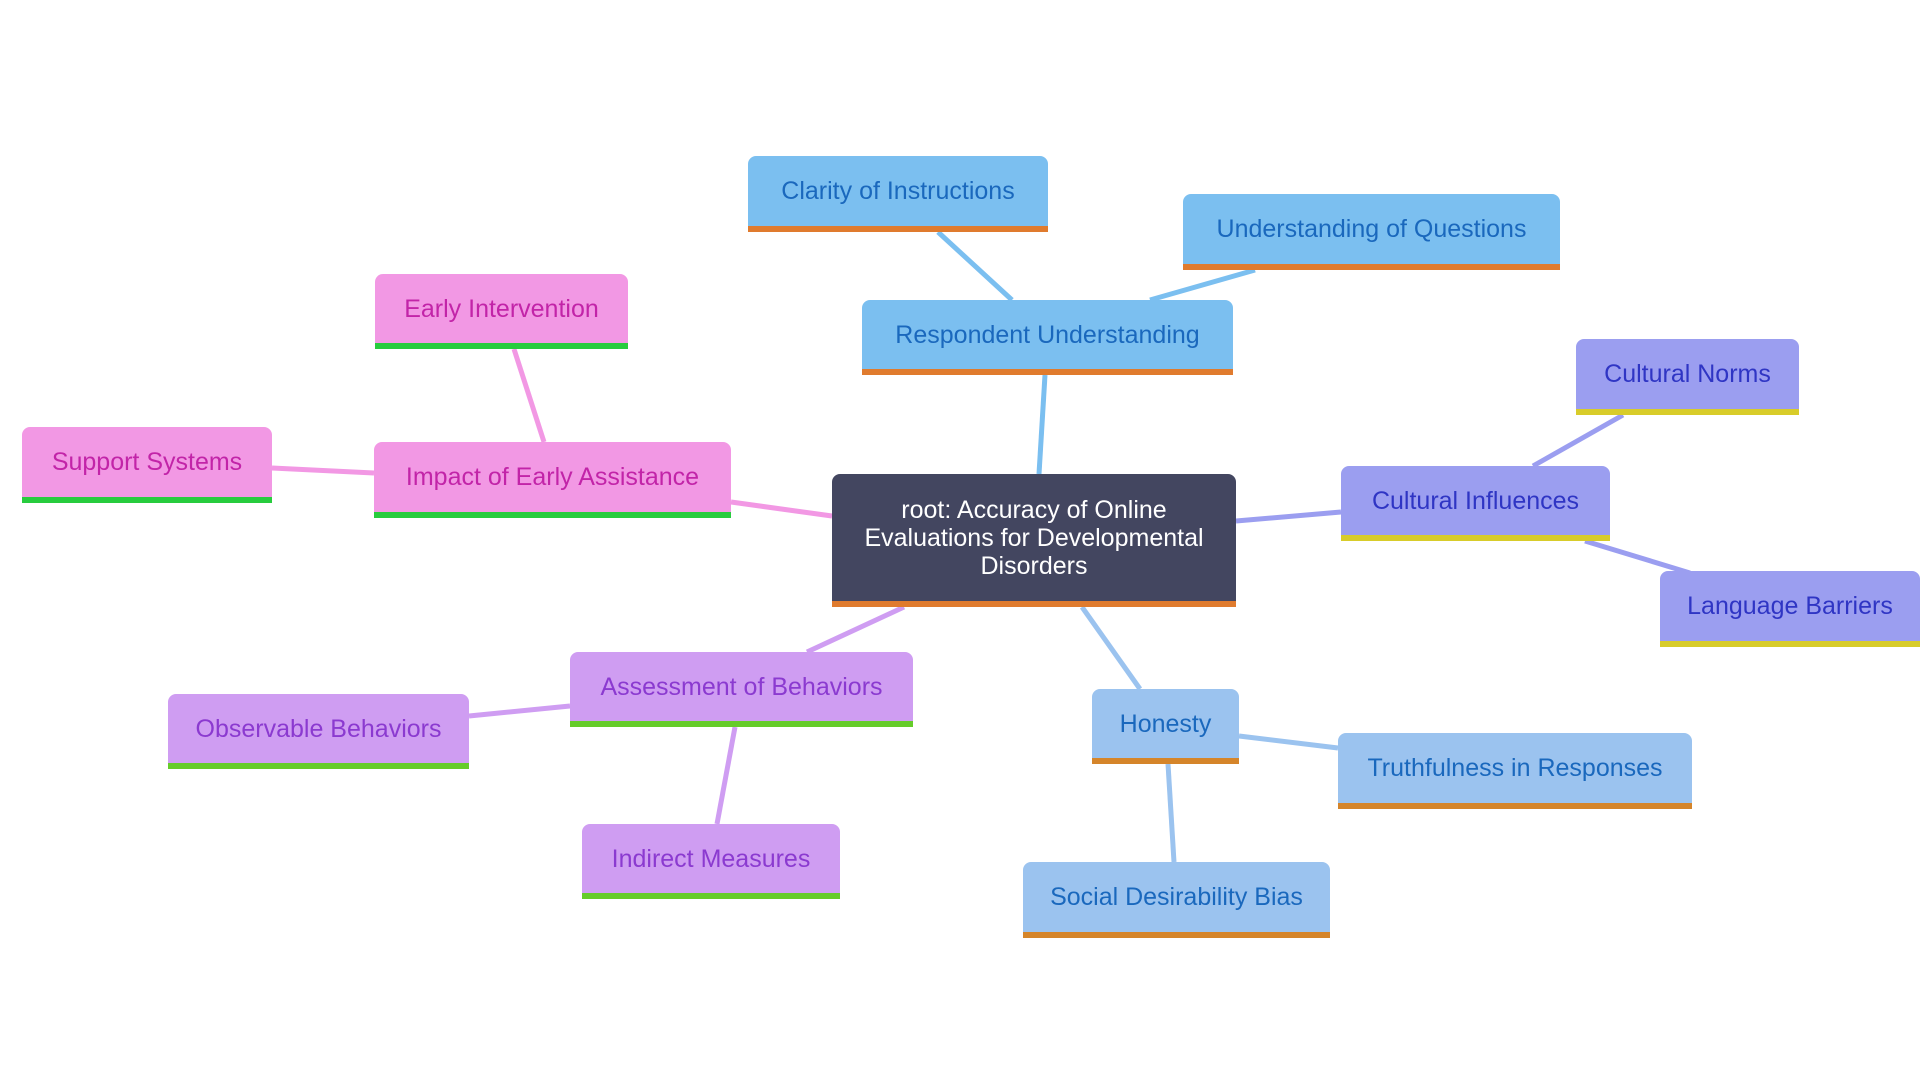 The width and height of the screenshot is (1920, 1080). I want to click on node-honesty: Honesty, so click(1165, 726).